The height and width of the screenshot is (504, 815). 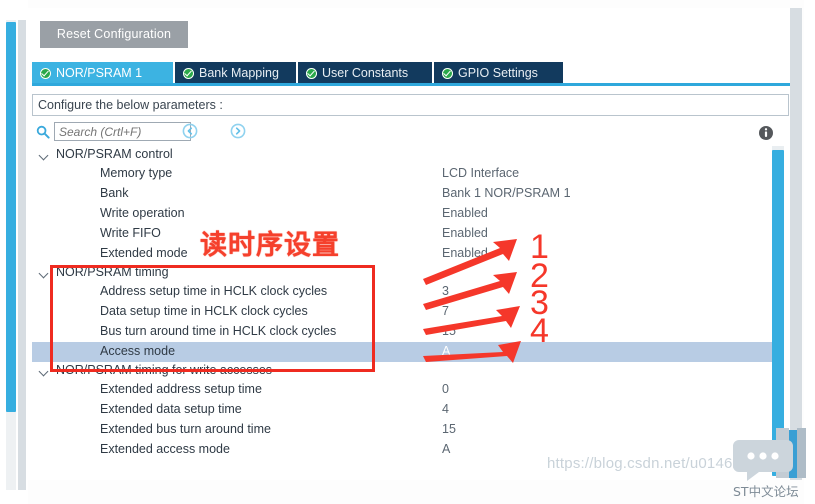 What do you see at coordinates (402, 352) in the screenshot?
I see `parameter-row: Access mode A` at bounding box center [402, 352].